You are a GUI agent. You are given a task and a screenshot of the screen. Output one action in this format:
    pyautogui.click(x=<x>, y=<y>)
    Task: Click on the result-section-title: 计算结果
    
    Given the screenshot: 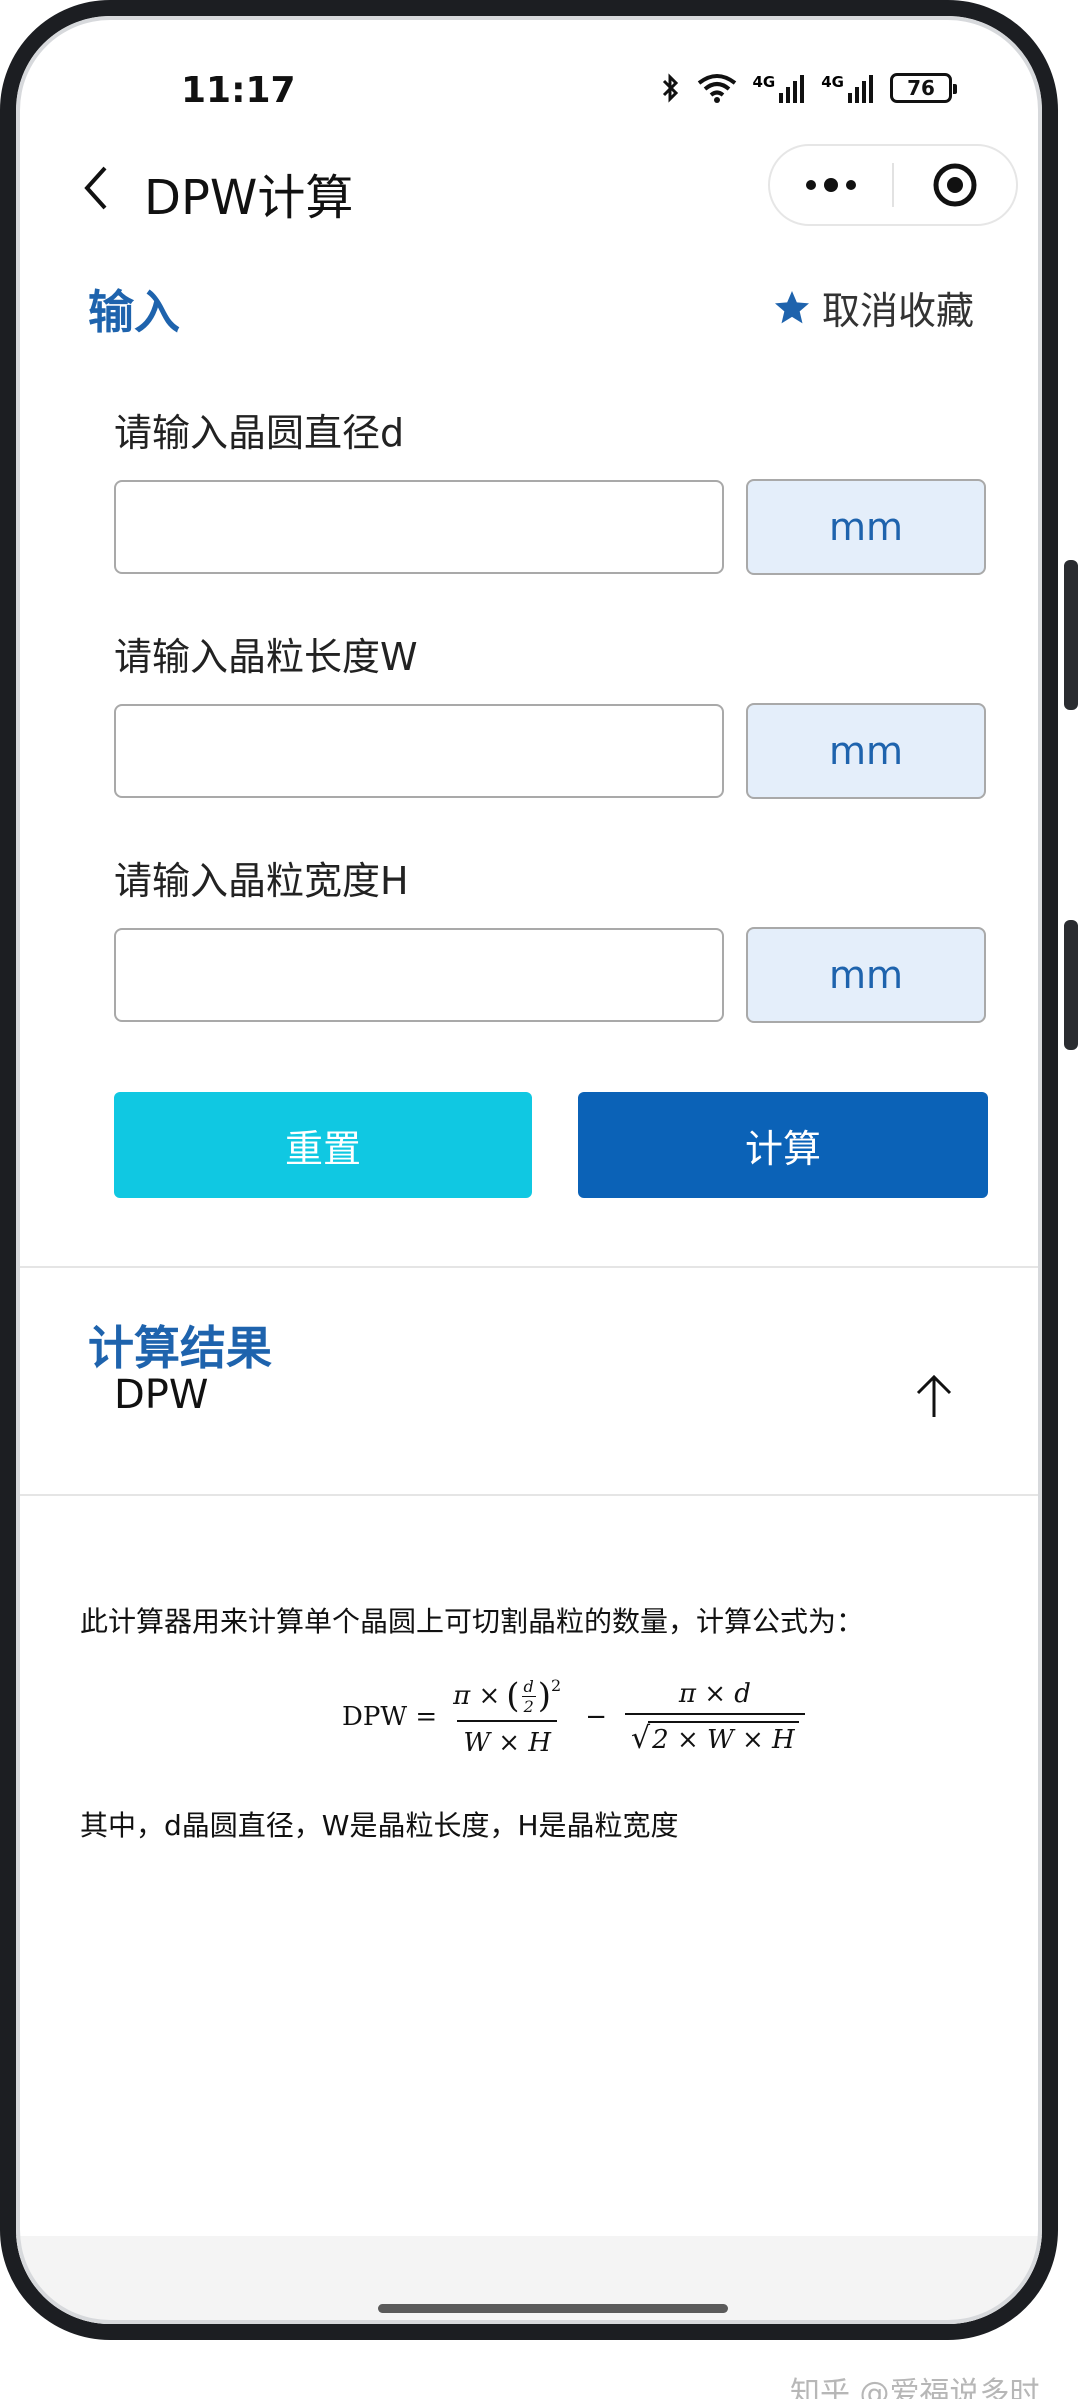 What is the action you would take?
    pyautogui.click(x=180, y=1348)
    